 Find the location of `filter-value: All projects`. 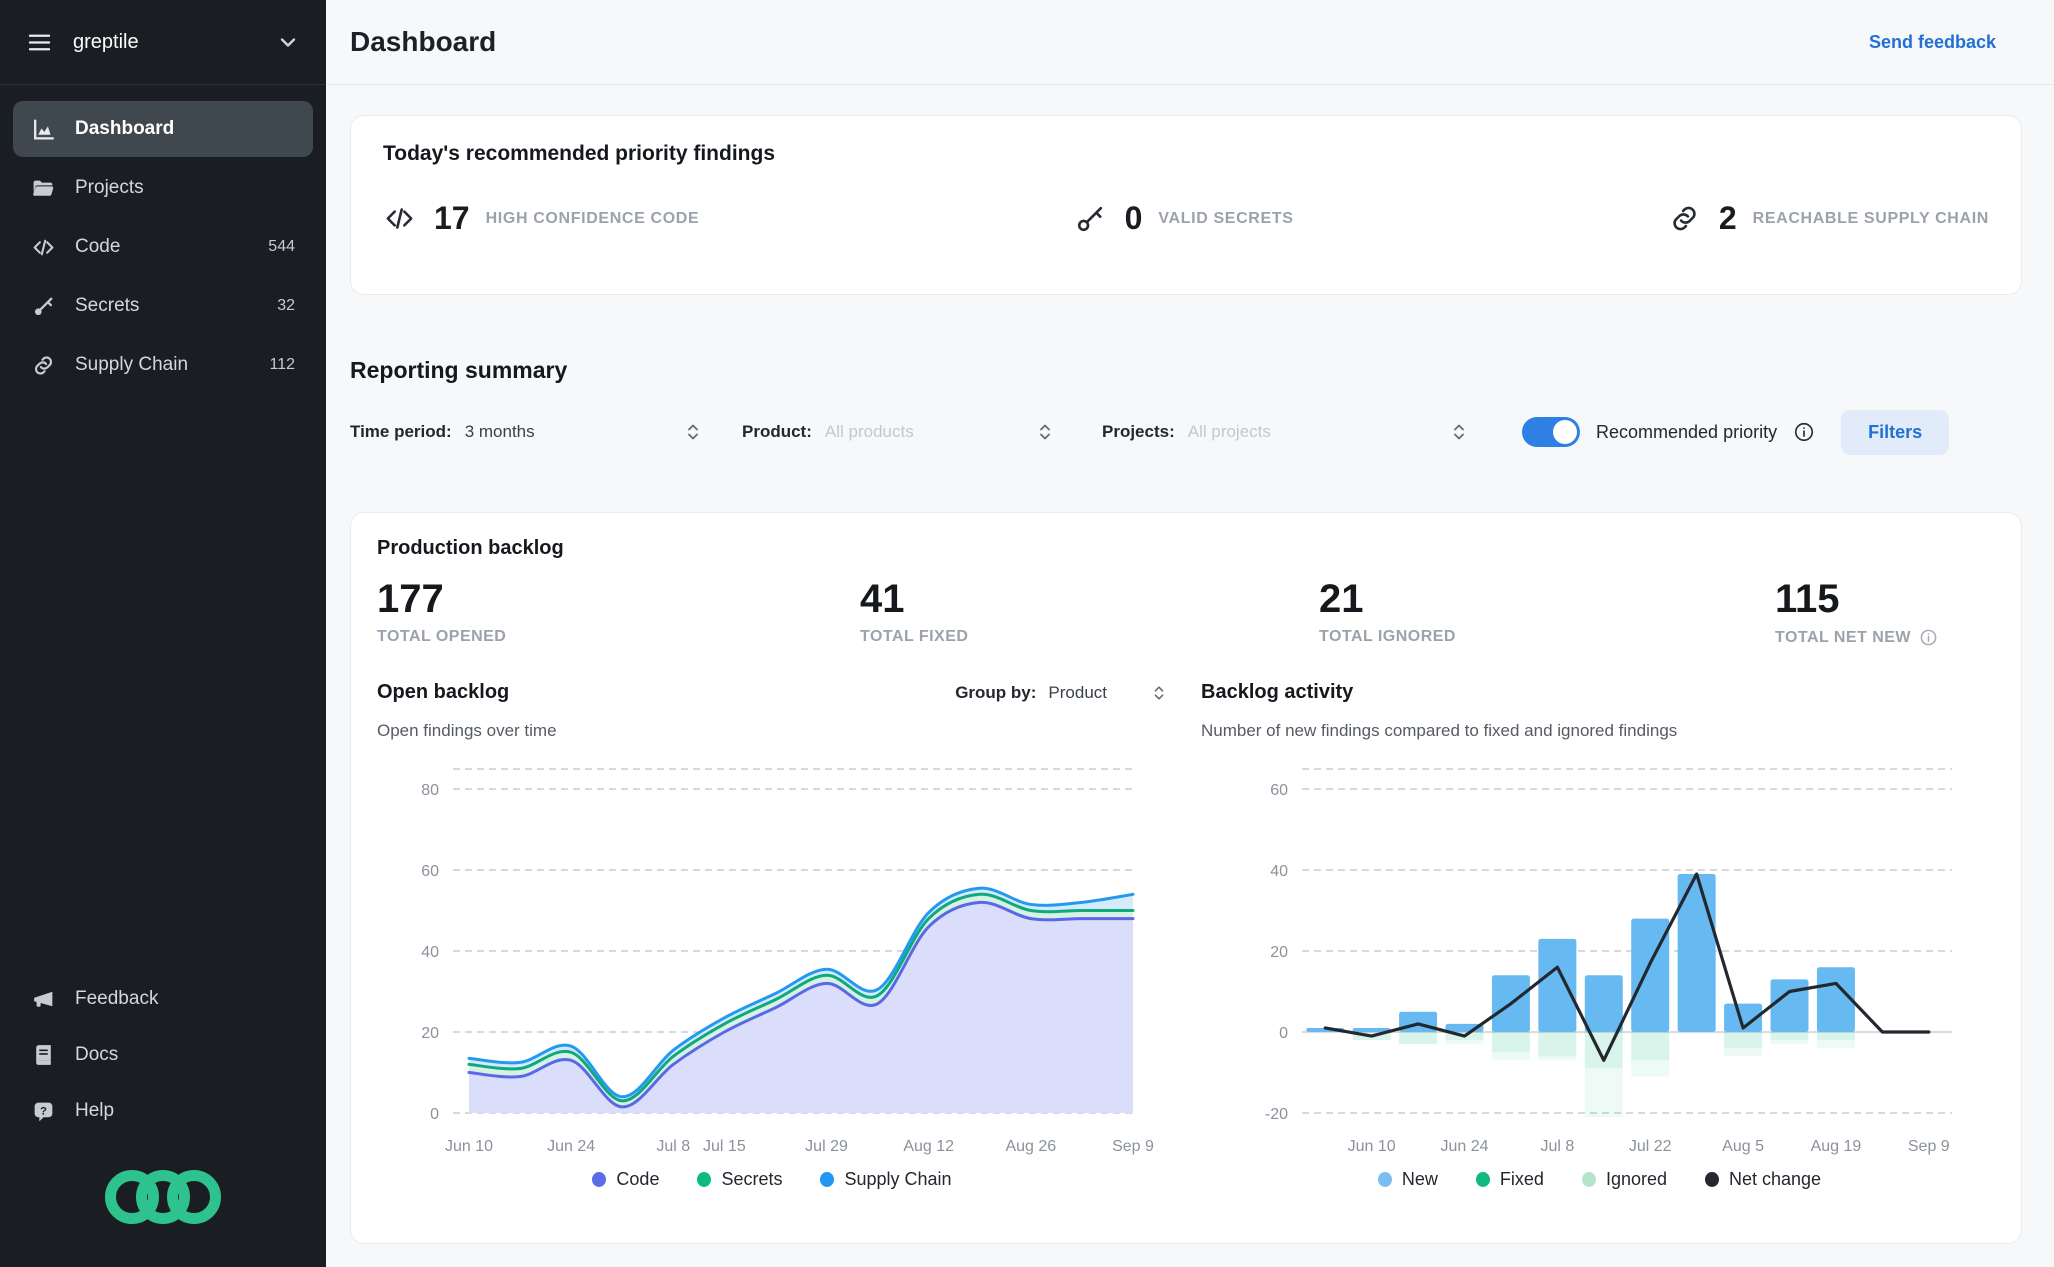

filter-value: All projects is located at coordinates (1229, 431).